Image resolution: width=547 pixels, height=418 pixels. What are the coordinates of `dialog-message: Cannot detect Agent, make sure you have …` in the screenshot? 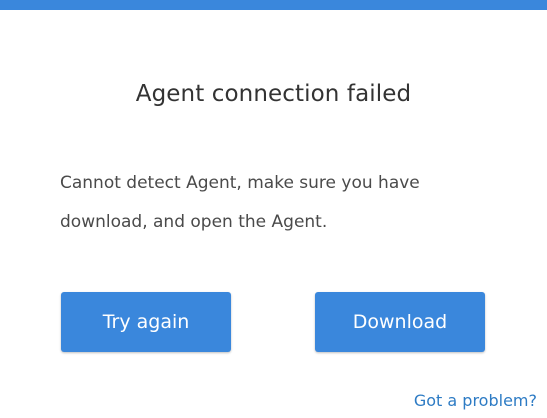 It's located at (270, 203).